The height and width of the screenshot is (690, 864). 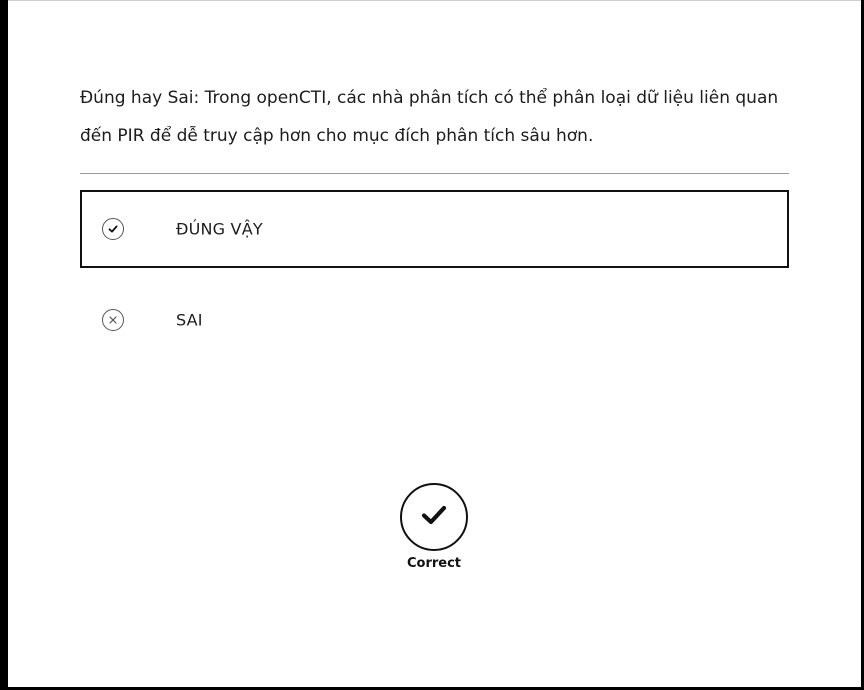 What do you see at coordinates (189, 320) in the screenshot?
I see `option-label-false: SAI` at bounding box center [189, 320].